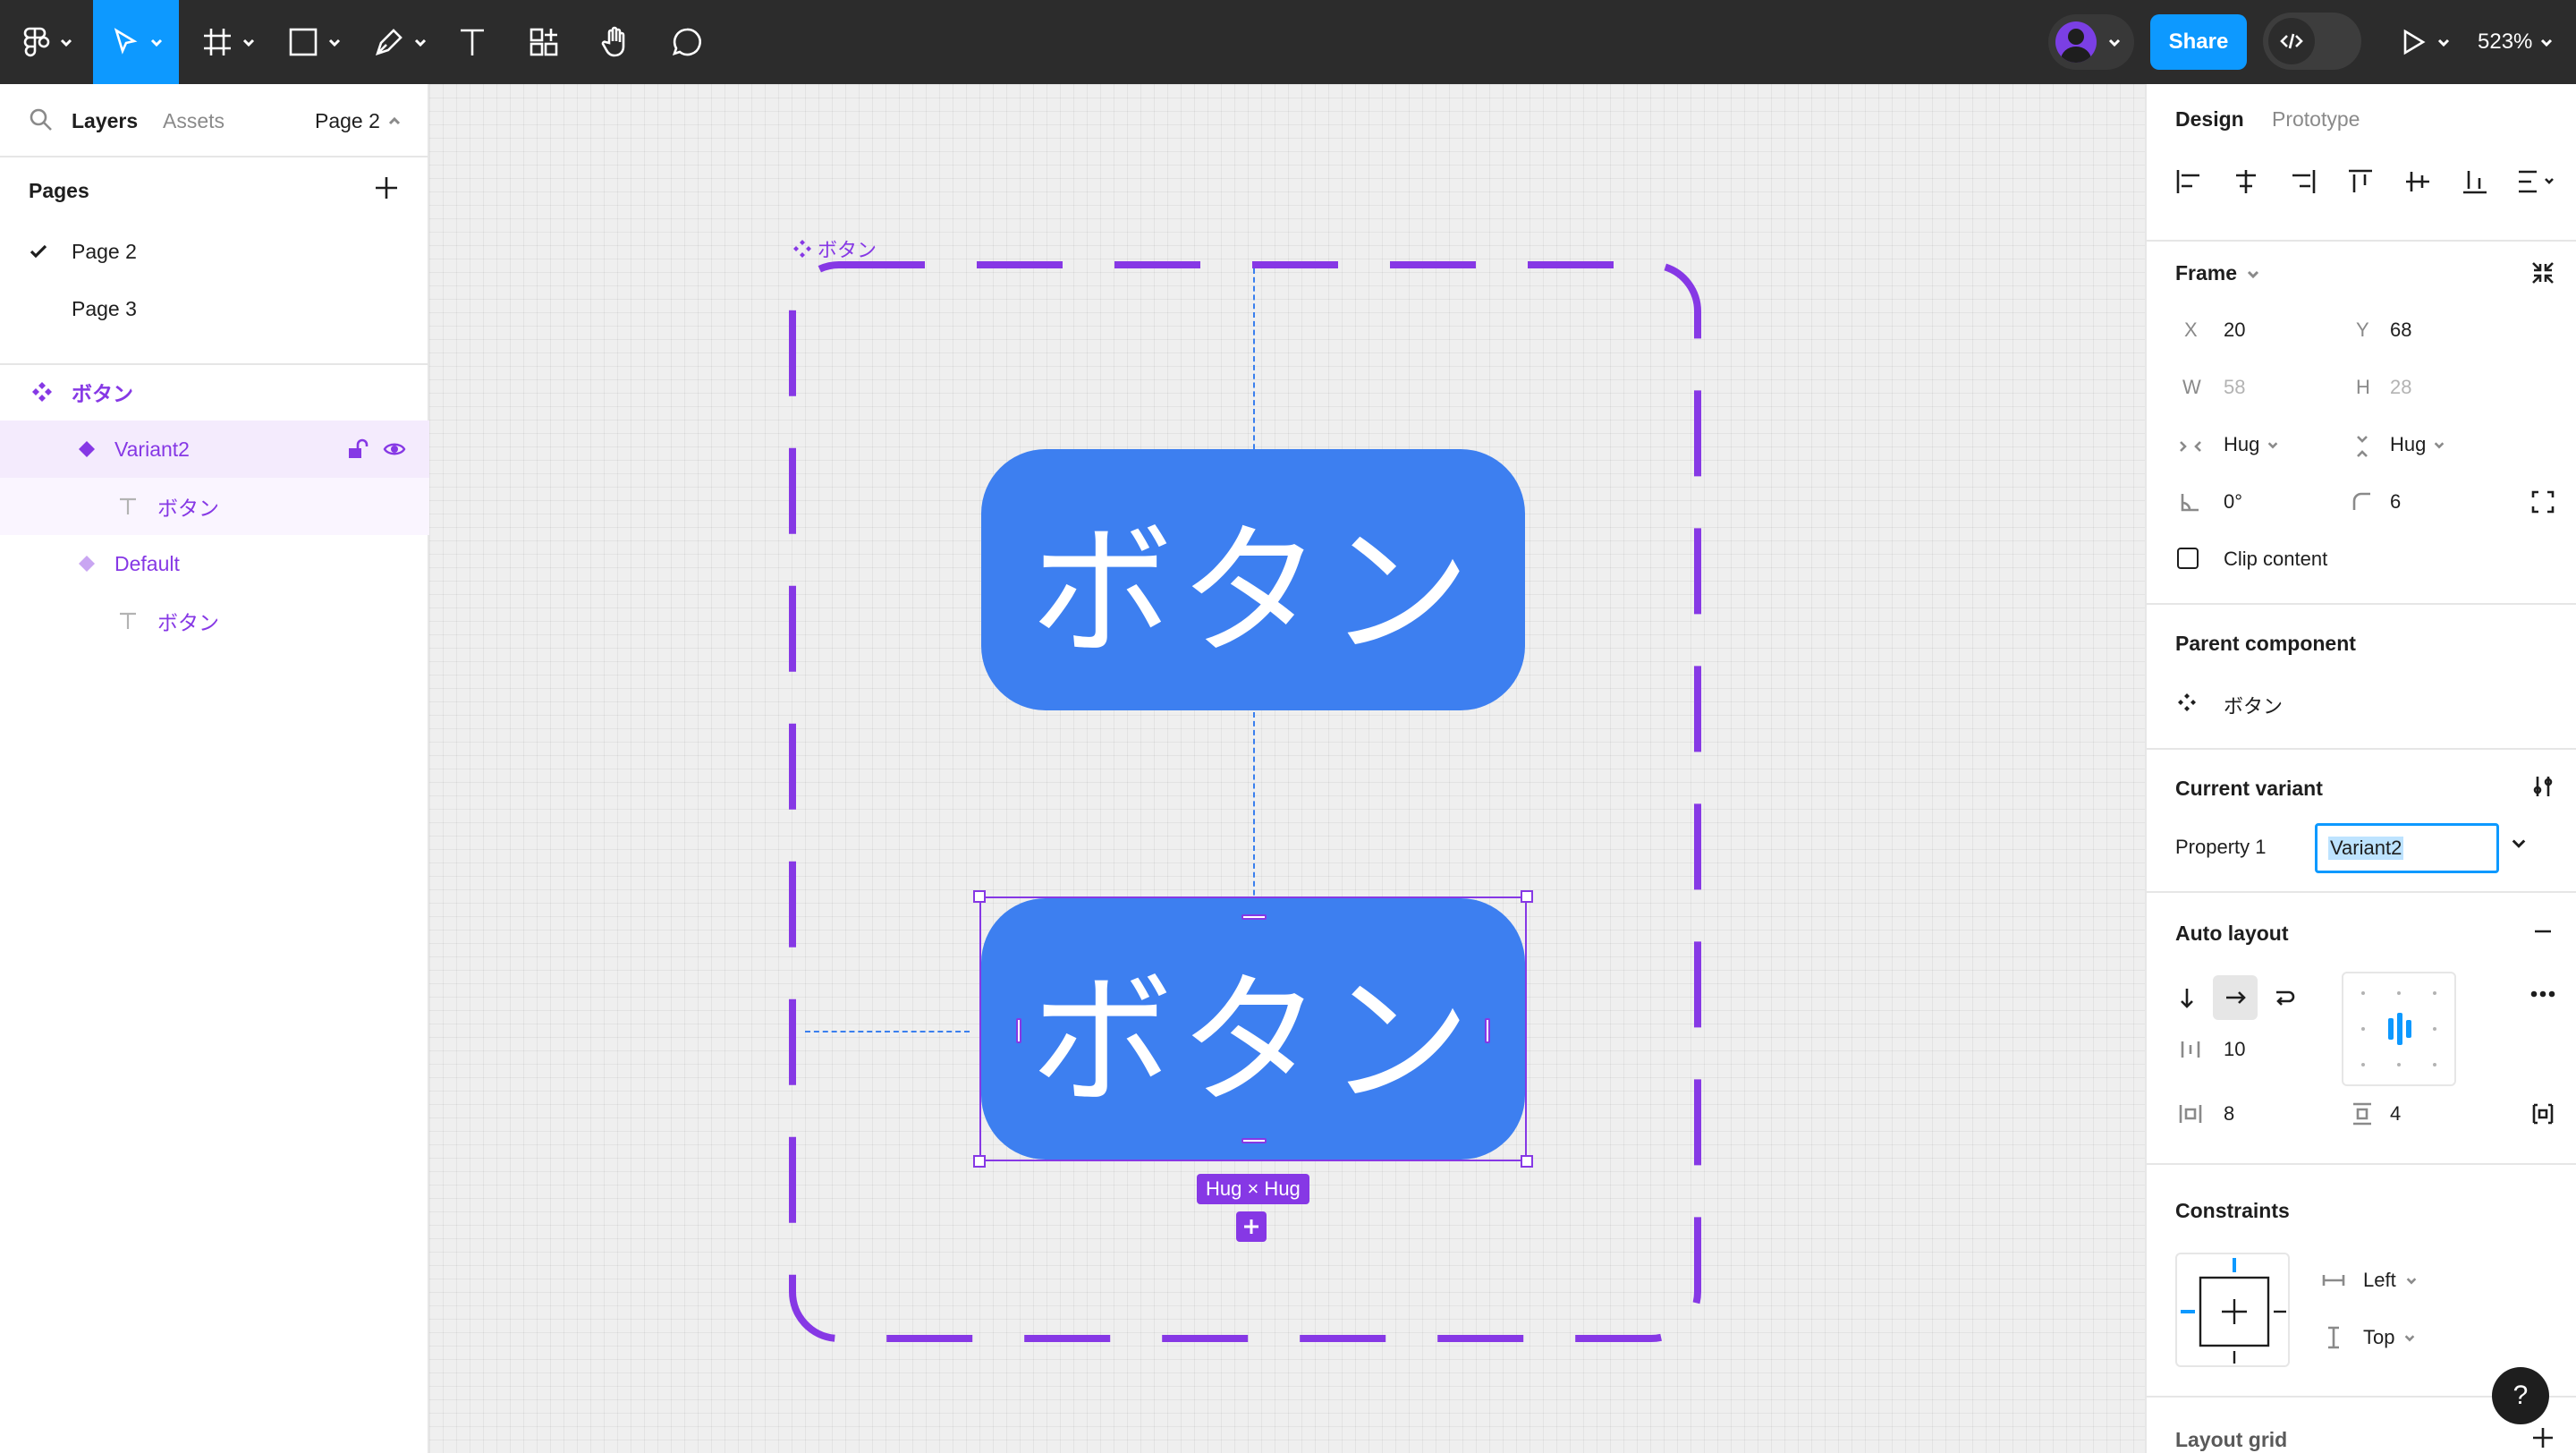 The image size is (2576, 1453). I want to click on text-tool-button, so click(472, 42).